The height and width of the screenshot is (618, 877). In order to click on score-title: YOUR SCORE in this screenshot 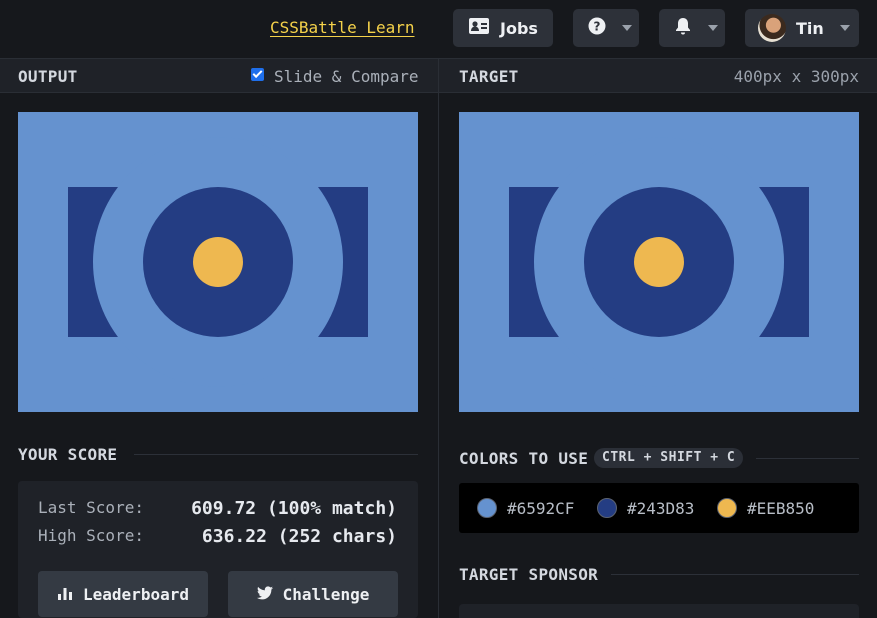, I will do `click(68, 454)`.